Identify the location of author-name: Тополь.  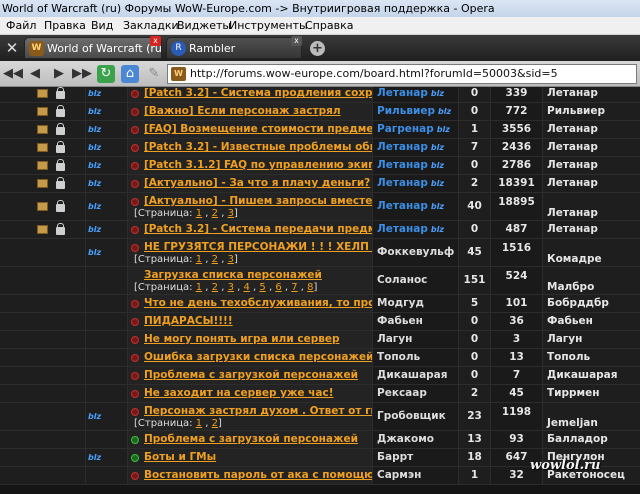
(398, 357).